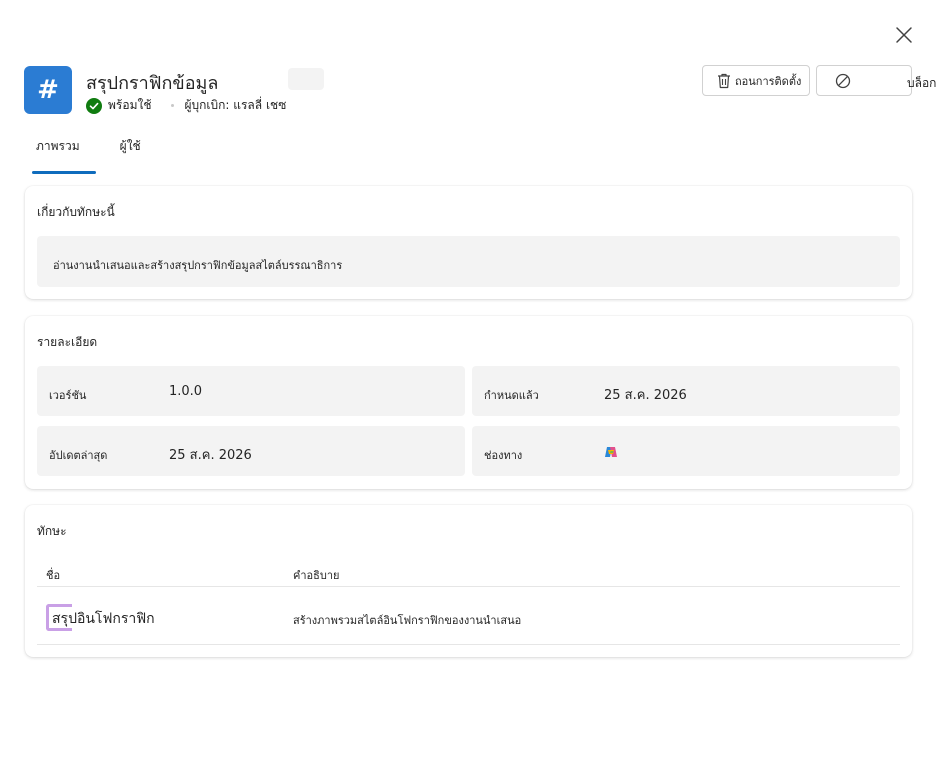 The height and width of the screenshot is (771, 936). Describe the element at coordinates (53, 575) in the screenshot. I see `column-header-name: ชื่อ` at that location.